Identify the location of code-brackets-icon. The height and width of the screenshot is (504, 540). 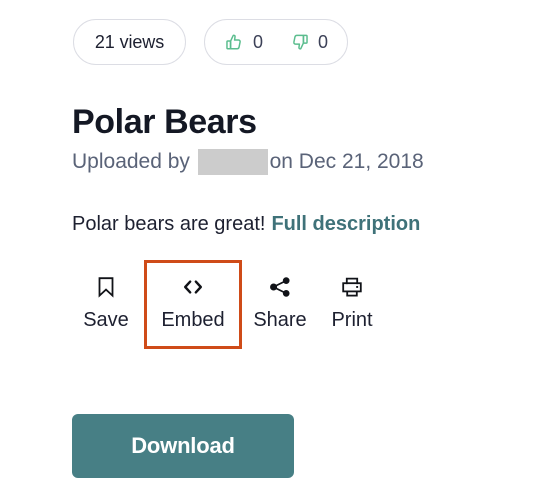
(193, 287).